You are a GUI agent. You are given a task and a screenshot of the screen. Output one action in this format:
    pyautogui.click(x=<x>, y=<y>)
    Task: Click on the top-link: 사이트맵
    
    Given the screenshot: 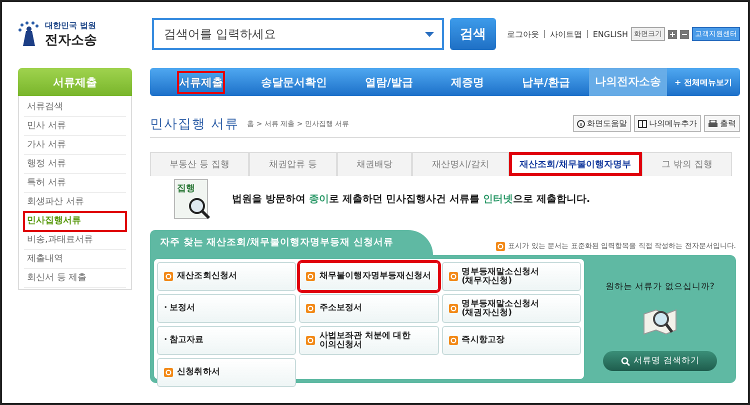 What is the action you would take?
    pyautogui.click(x=566, y=34)
    